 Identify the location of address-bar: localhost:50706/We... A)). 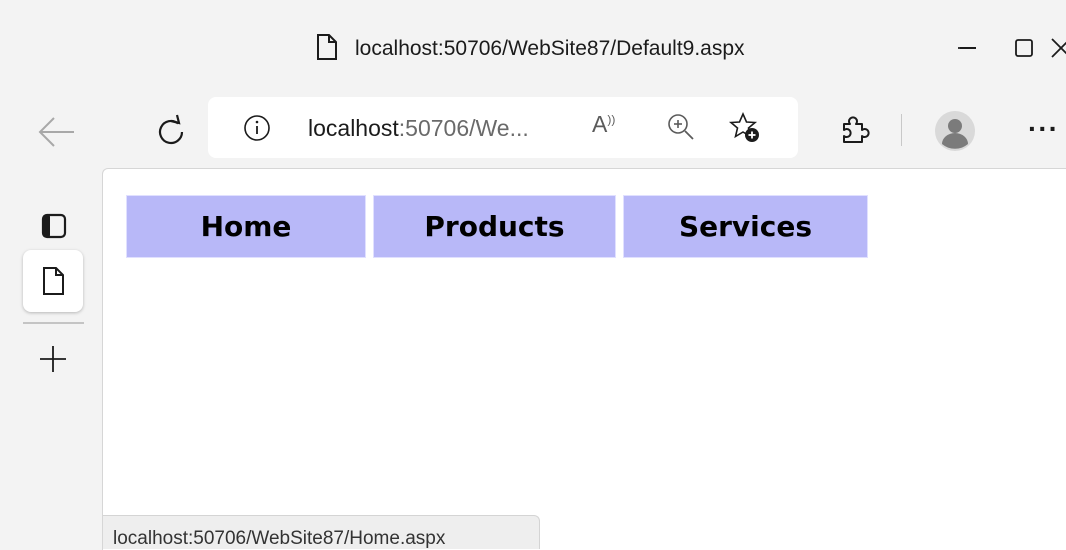
(503, 127).